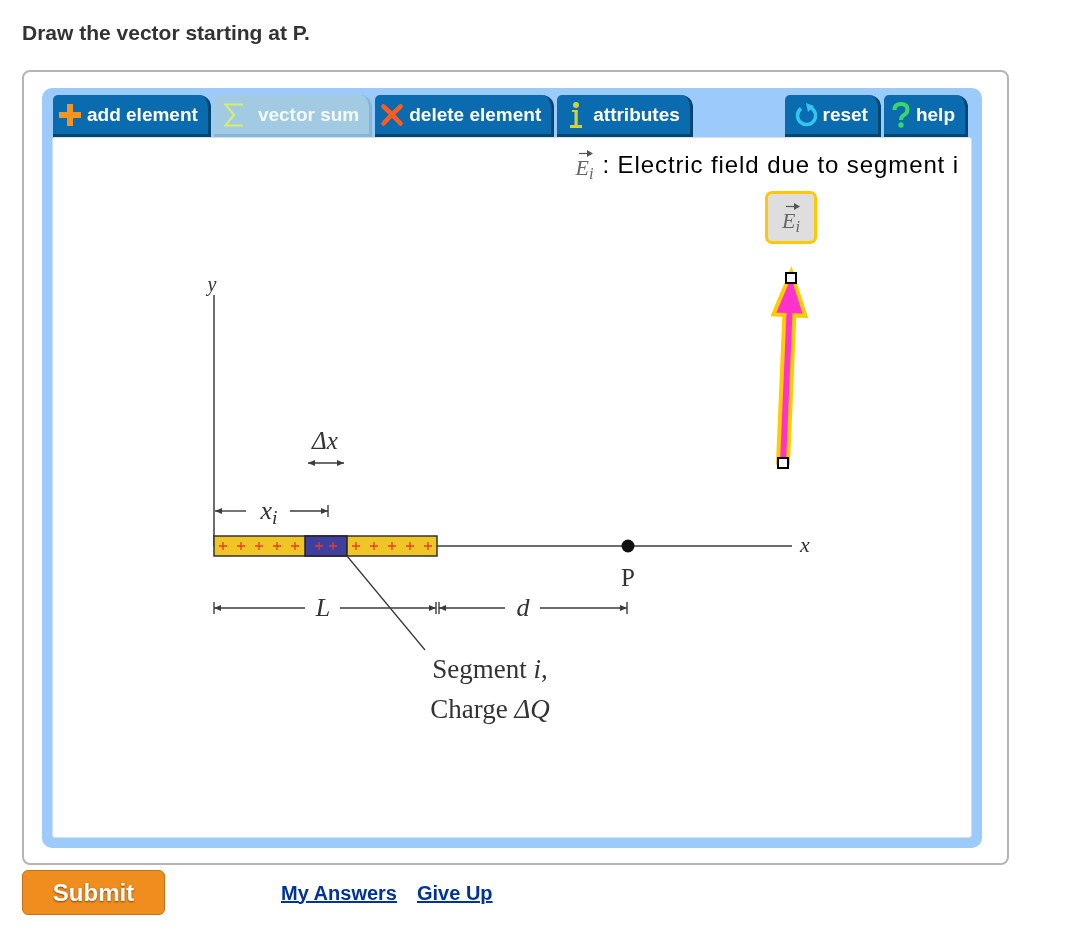 The image size is (1072, 932). I want to click on distance-label: d, so click(523, 608).